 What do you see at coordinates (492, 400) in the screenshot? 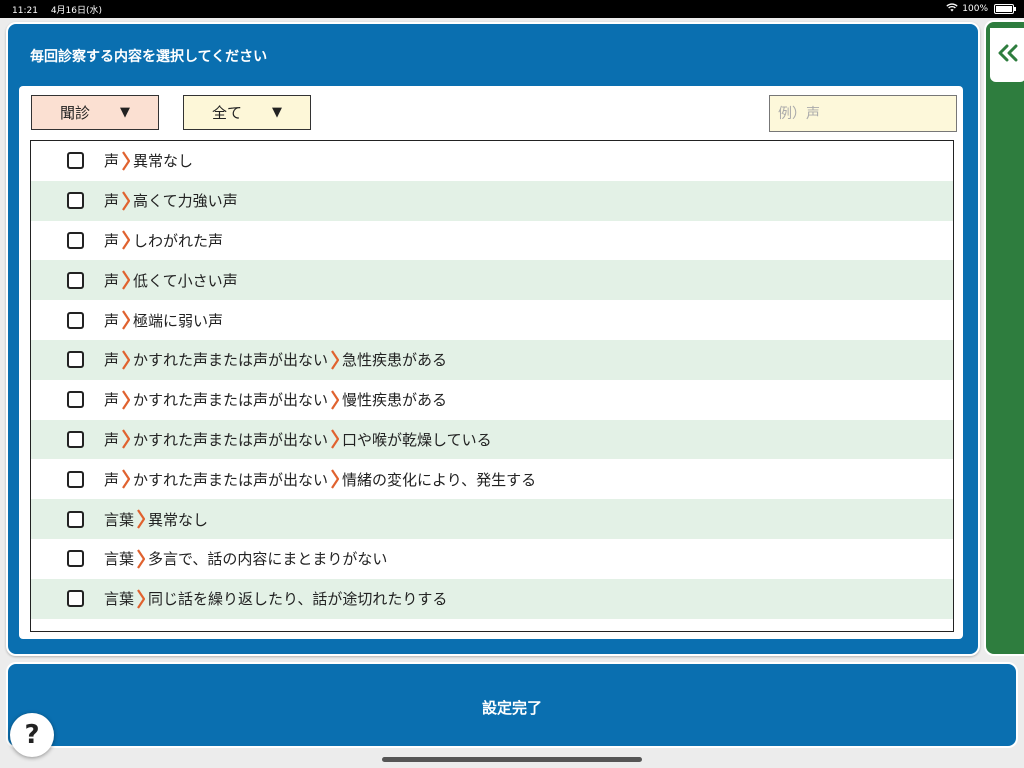
I see `list-item: 声かすれた声または声が出ない 慢性疾患がある` at bounding box center [492, 400].